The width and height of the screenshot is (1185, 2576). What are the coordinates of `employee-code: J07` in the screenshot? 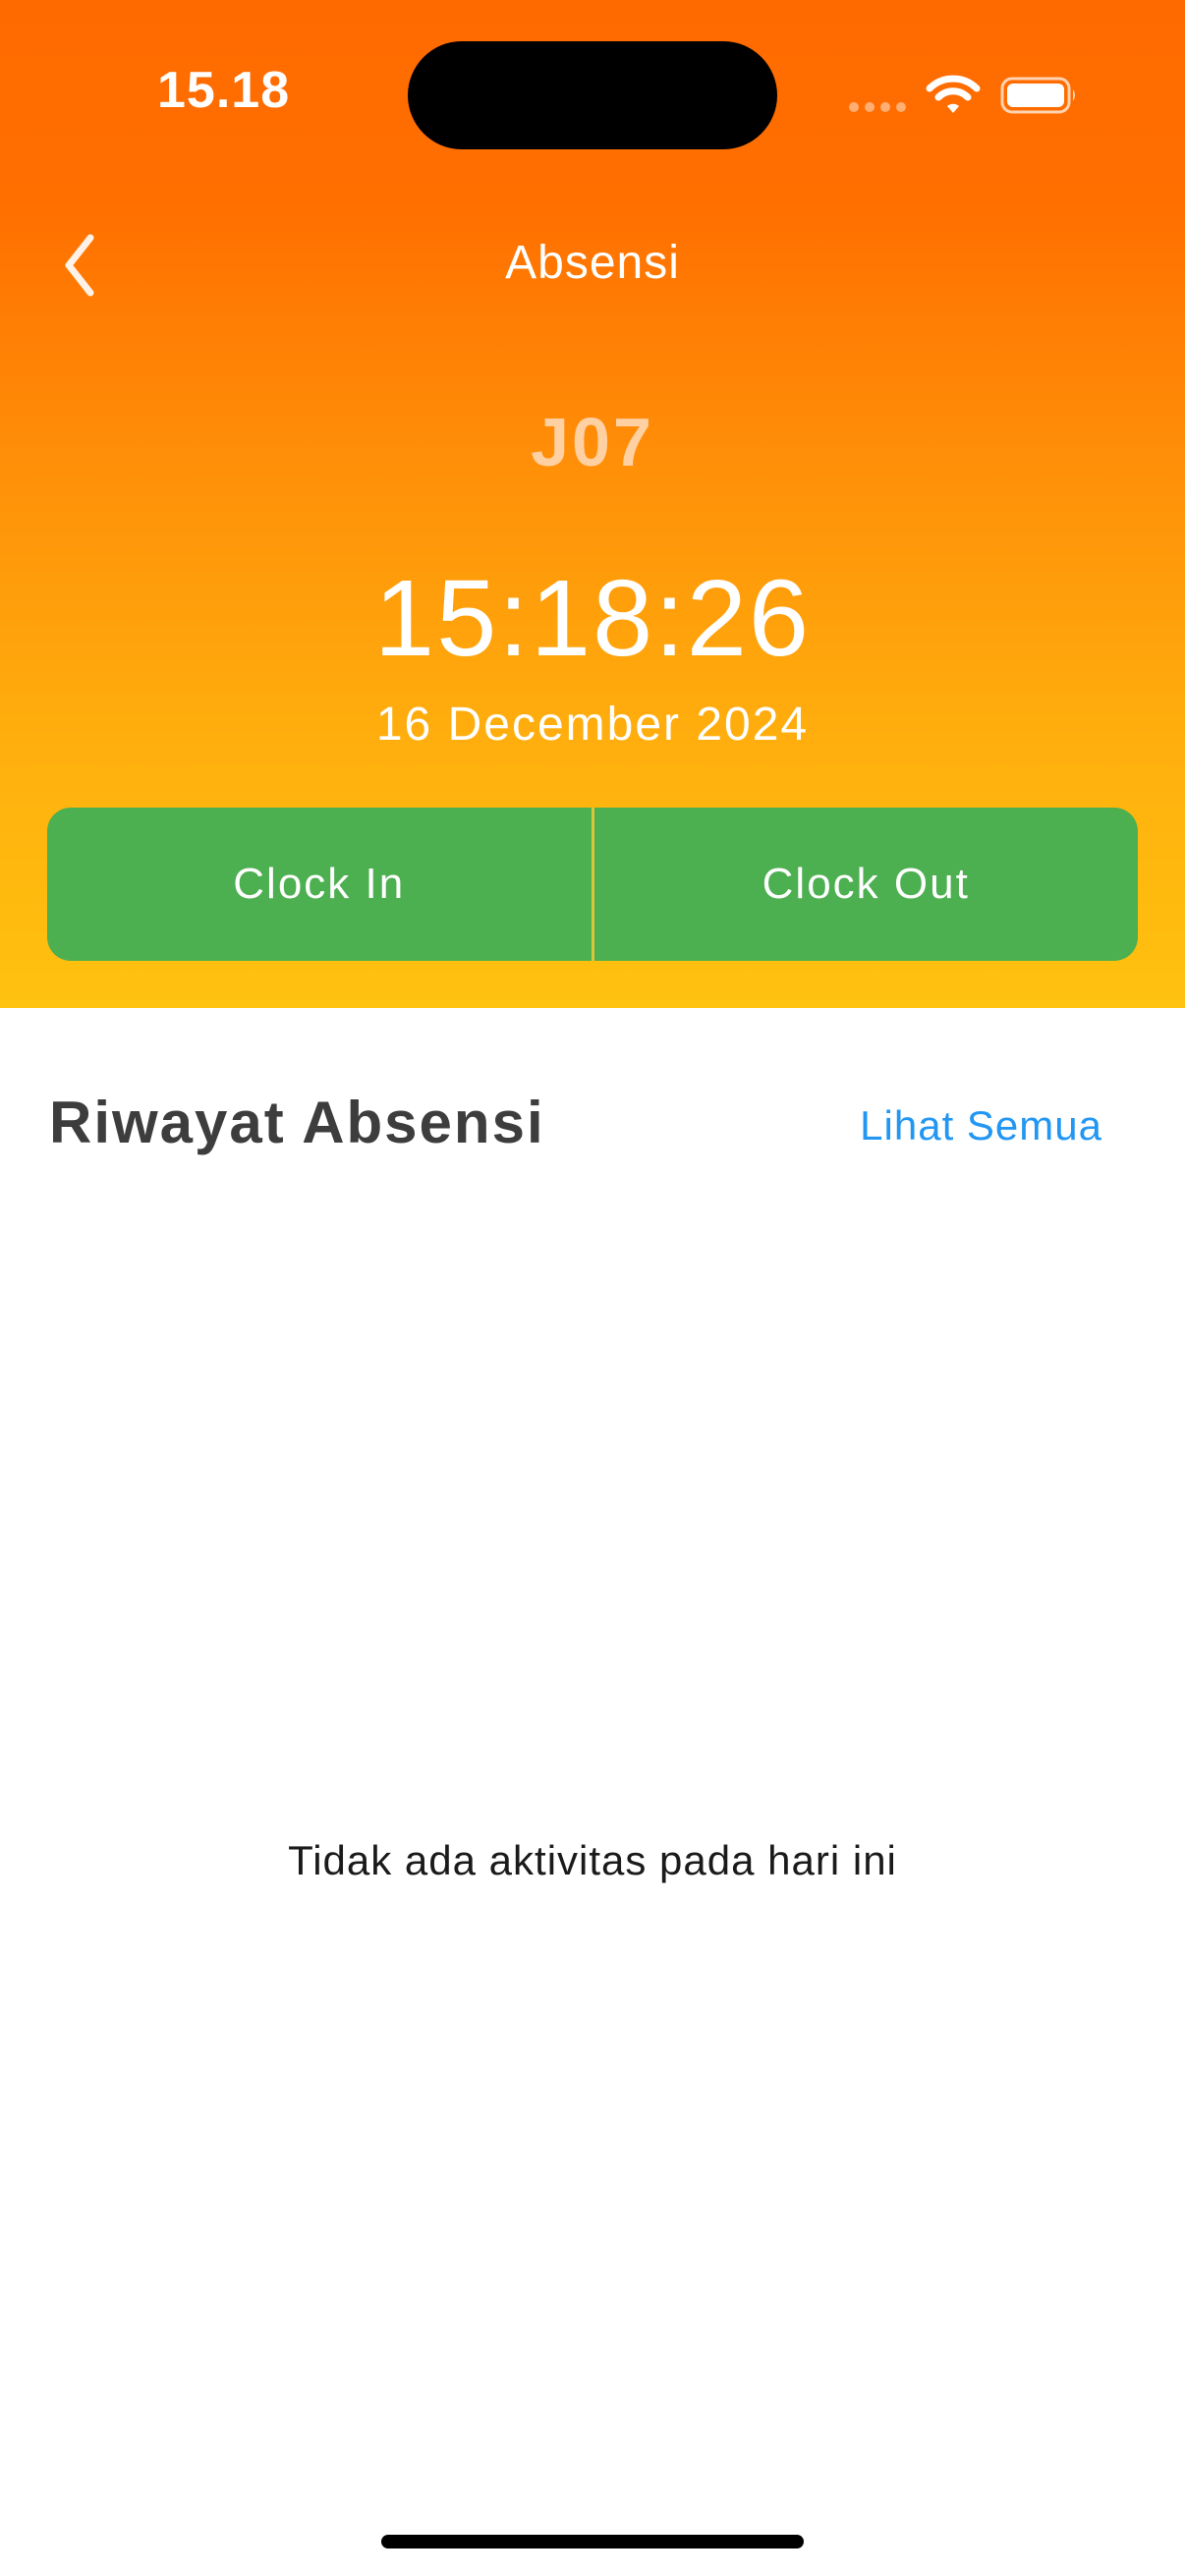 It's located at (592, 442).